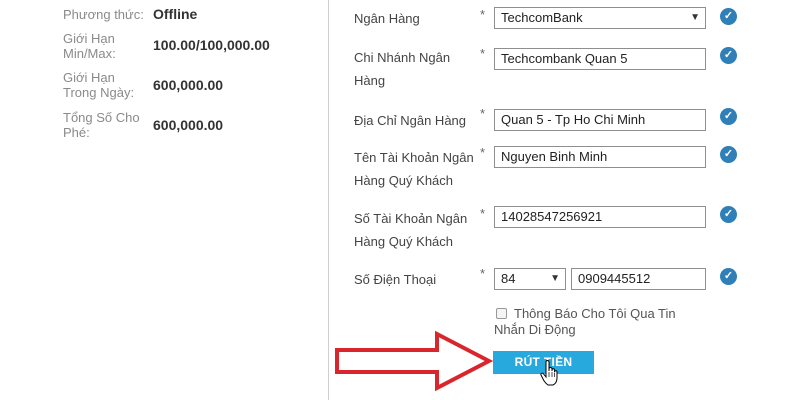 This screenshot has height=400, width=800. Describe the element at coordinates (211, 45) in the screenshot. I see `minmax-value: 100.00/100,000.00` at that location.